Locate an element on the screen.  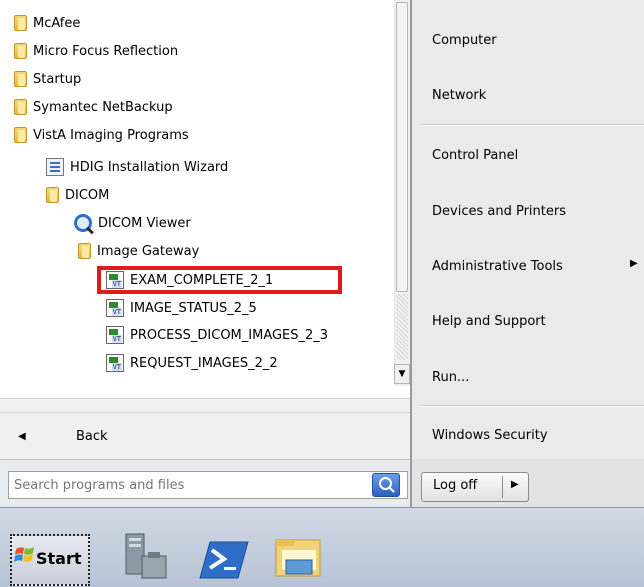
program-folder-mcafee: McAfee is located at coordinates (47, 23).